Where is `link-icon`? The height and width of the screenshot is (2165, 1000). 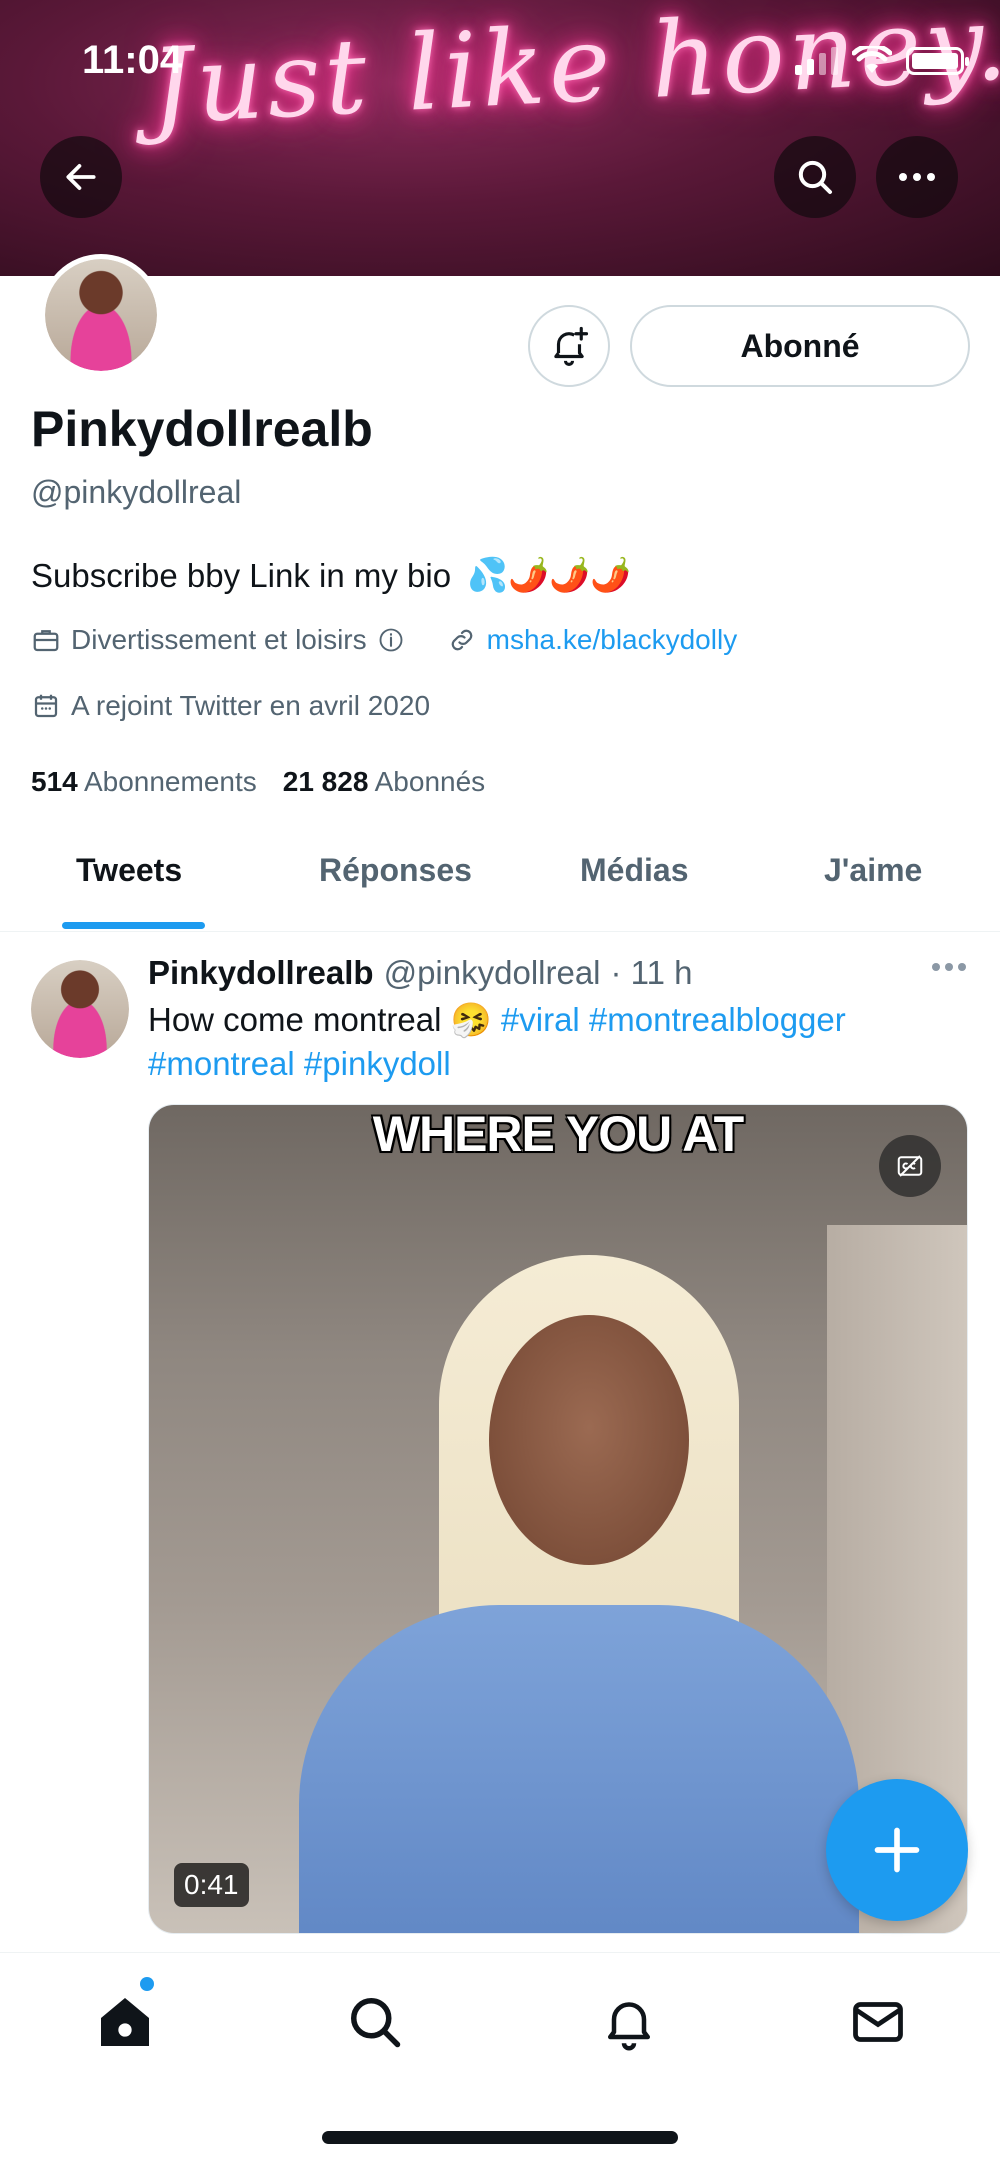
link-icon is located at coordinates (461, 640).